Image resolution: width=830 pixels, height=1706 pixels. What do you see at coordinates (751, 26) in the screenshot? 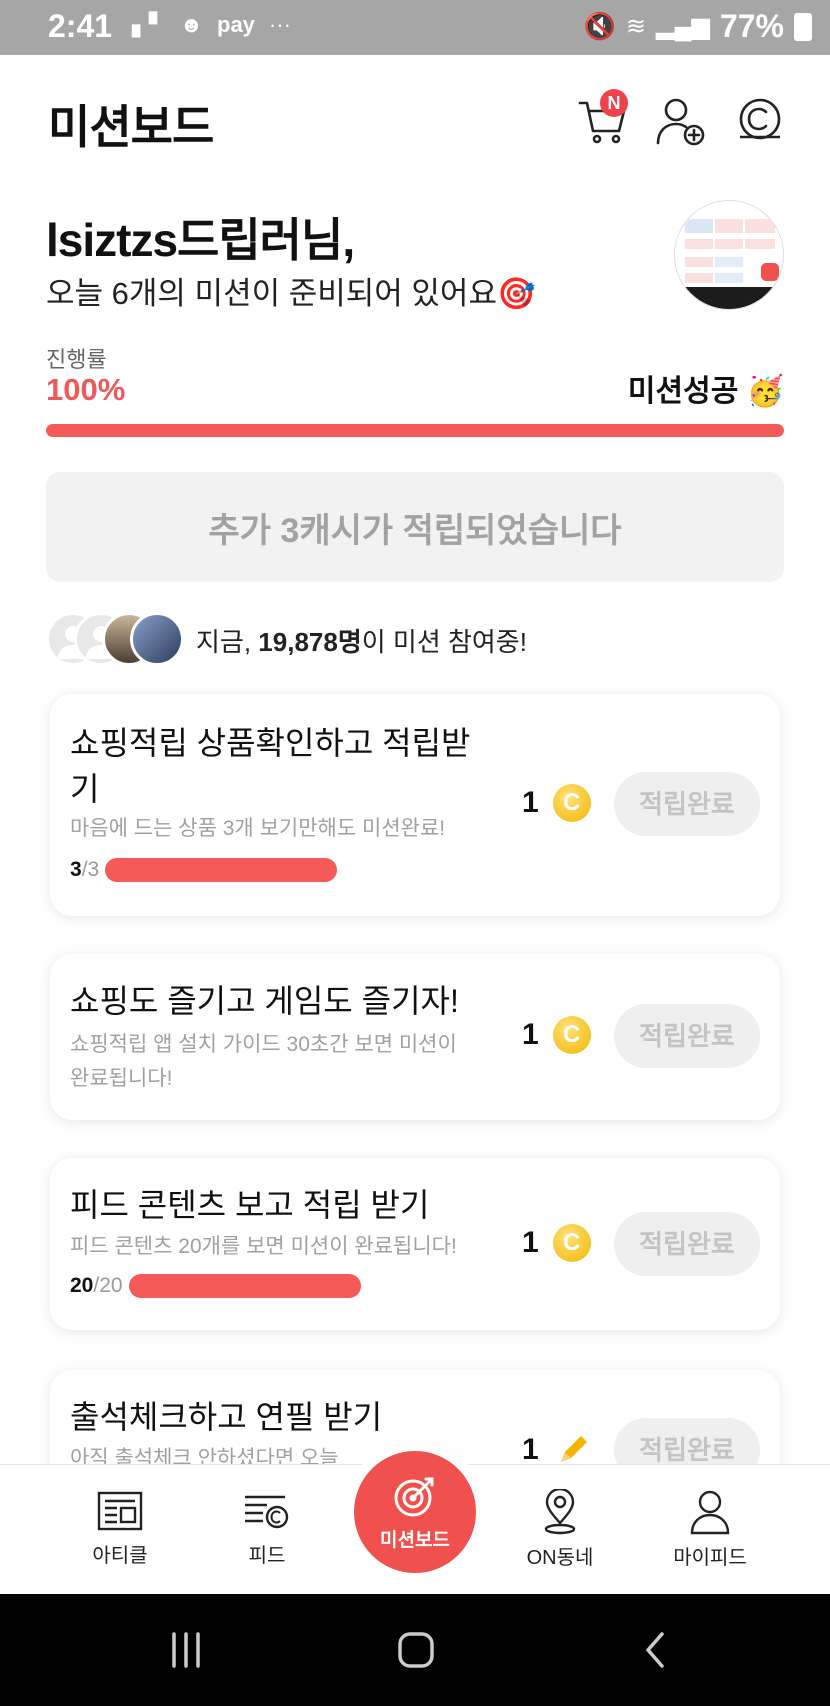
I see `battery-percent: 77%` at bounding box center [751, 26].